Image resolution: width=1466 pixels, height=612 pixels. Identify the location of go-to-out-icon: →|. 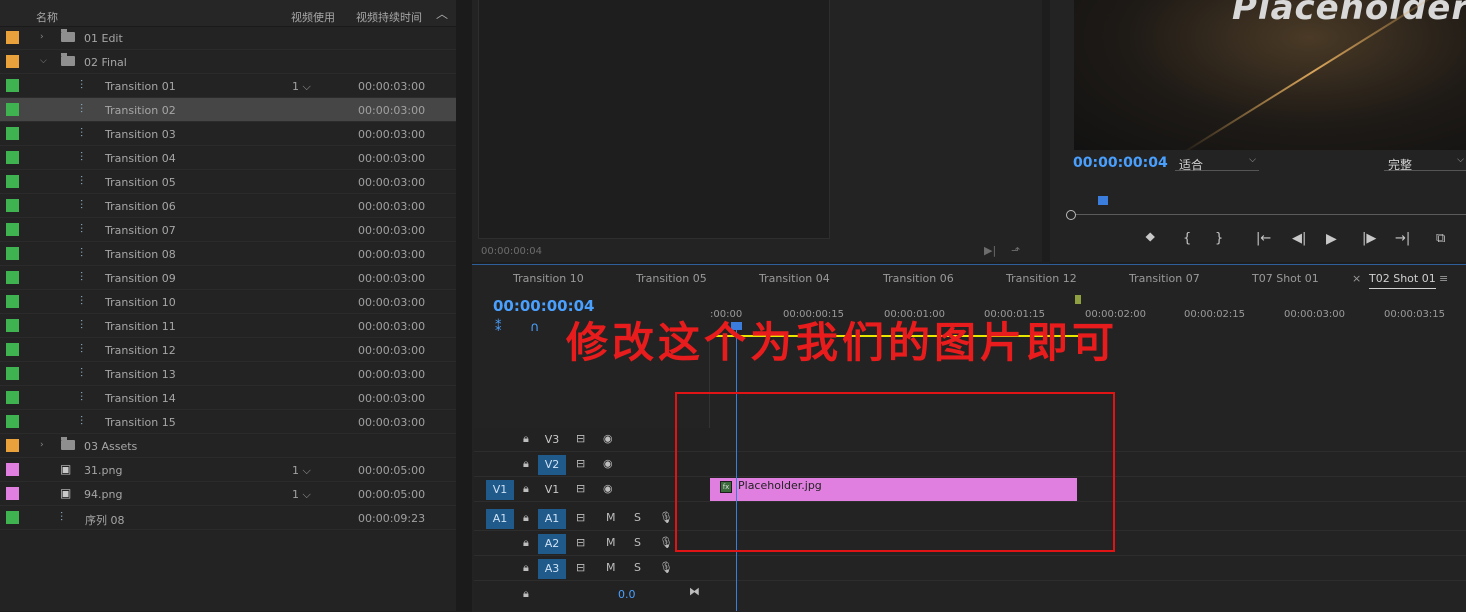
(1402, 238).